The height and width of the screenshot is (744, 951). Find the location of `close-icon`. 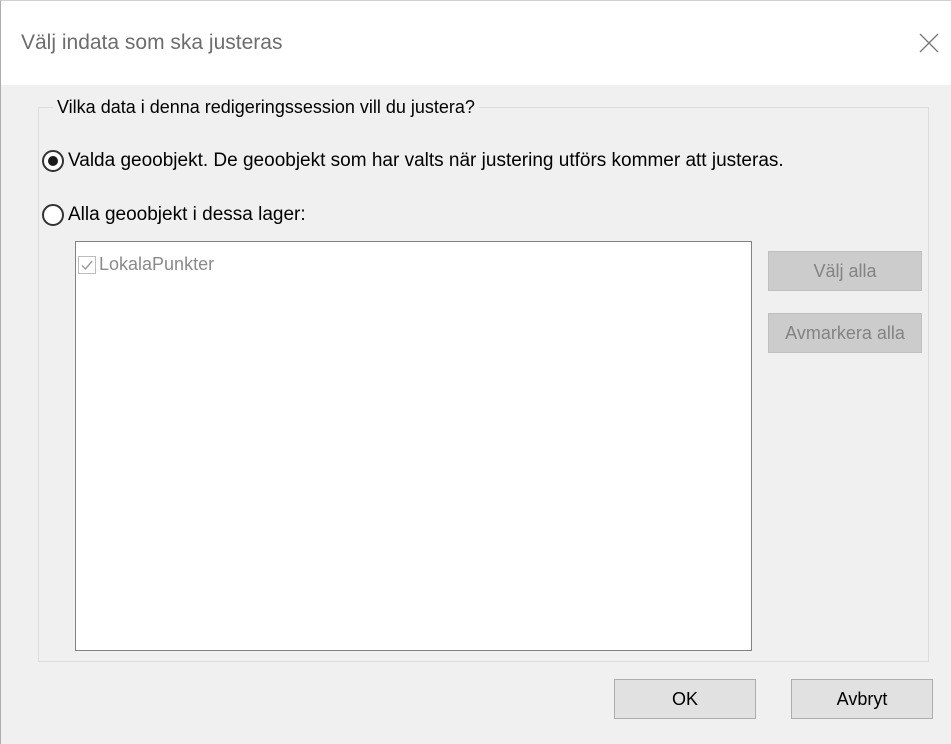

close-icon is located at coordinates (929, 43).